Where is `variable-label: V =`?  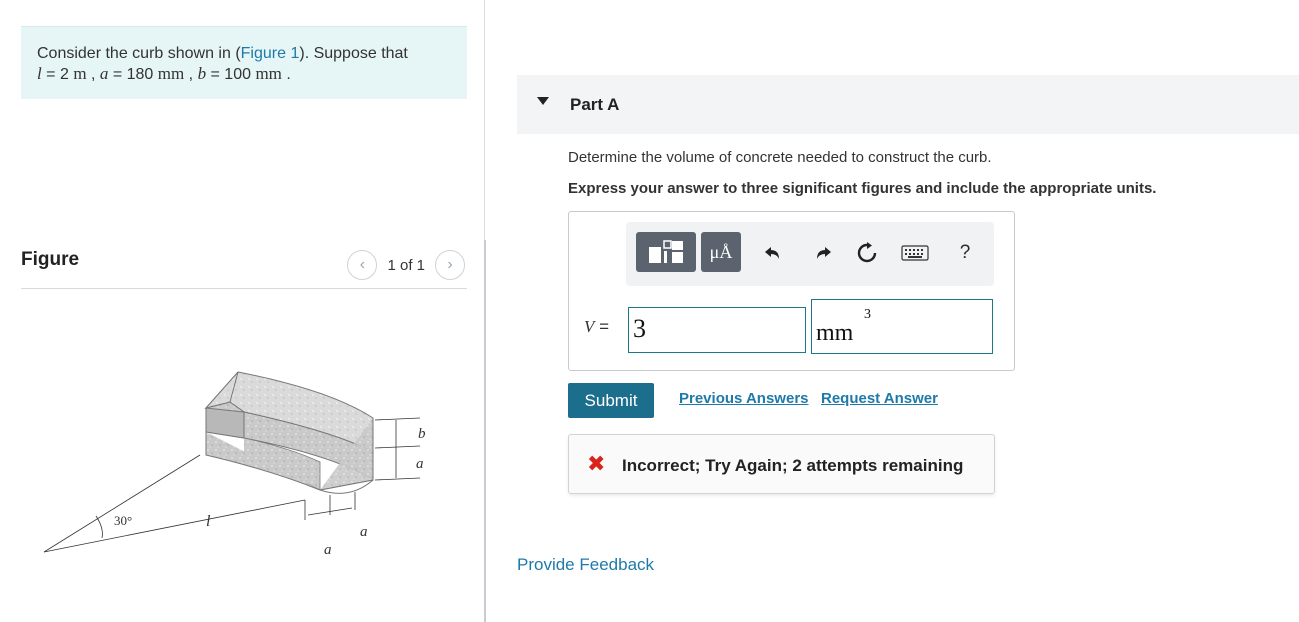 variable-label: V = is located at coordinates (596, 327).